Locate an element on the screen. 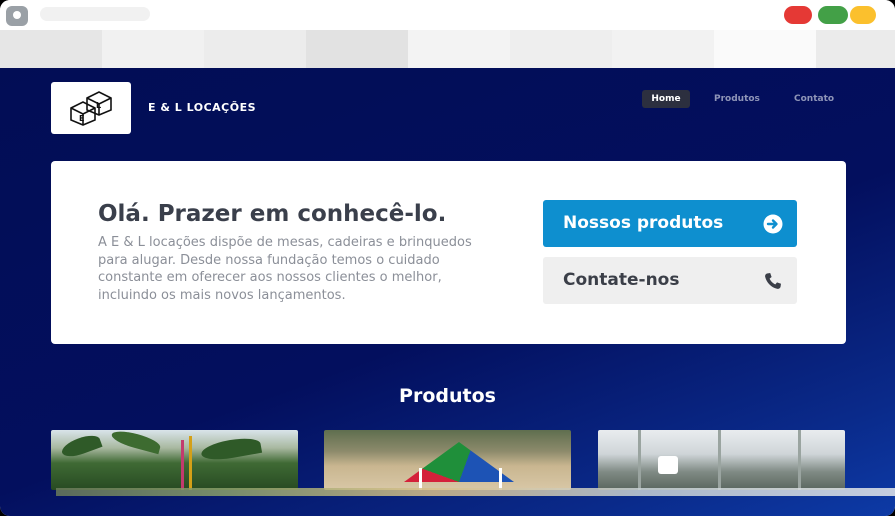 The image size is (895, 516). products-section-title: Produtos is located at coordinates (447, 396).